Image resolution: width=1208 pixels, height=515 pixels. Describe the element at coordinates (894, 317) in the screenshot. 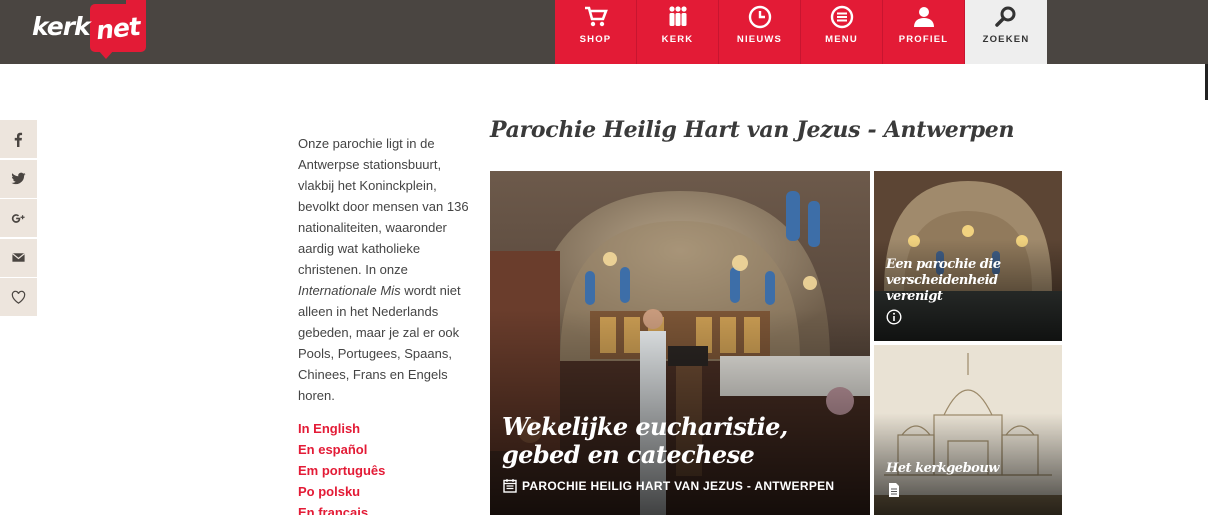

I see `info-icon` at that location.